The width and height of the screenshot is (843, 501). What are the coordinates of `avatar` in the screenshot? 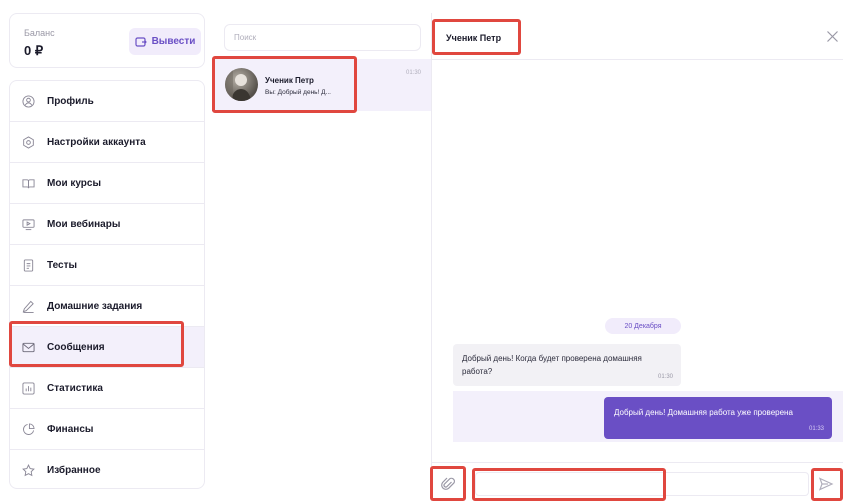 It's located at (241, 84).